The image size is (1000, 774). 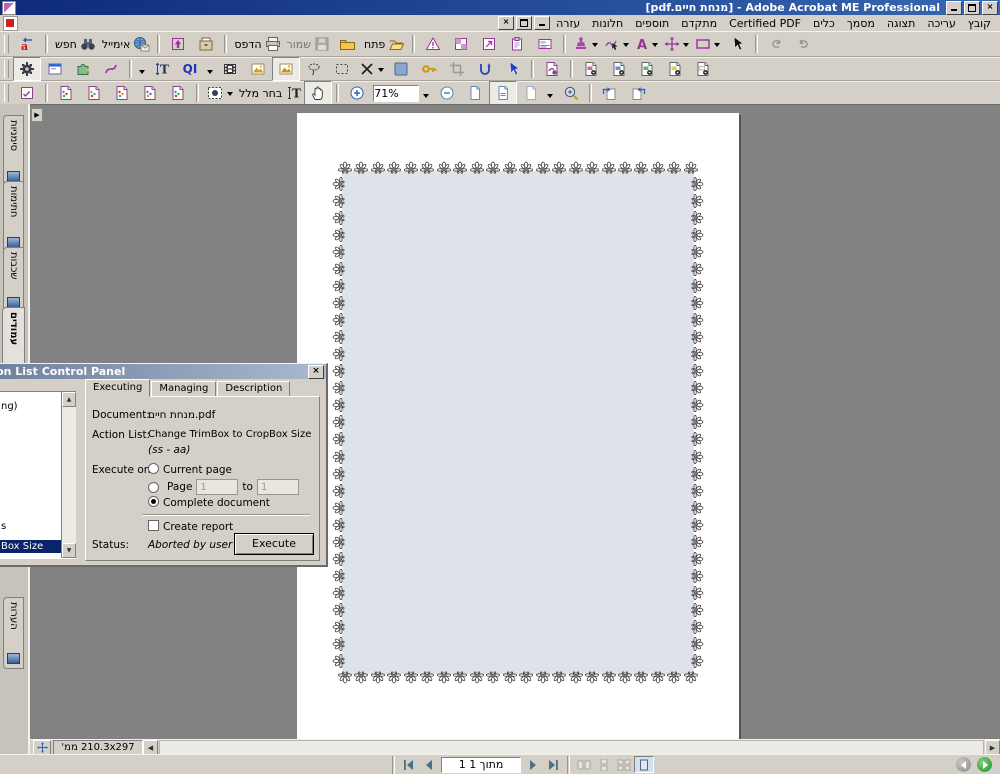 What do you see at coordinates (38, 475) in the screenshot?
I see `action-list-listbox: ng) s Box Size ▲ ▼` at bounding box center [38, 475].